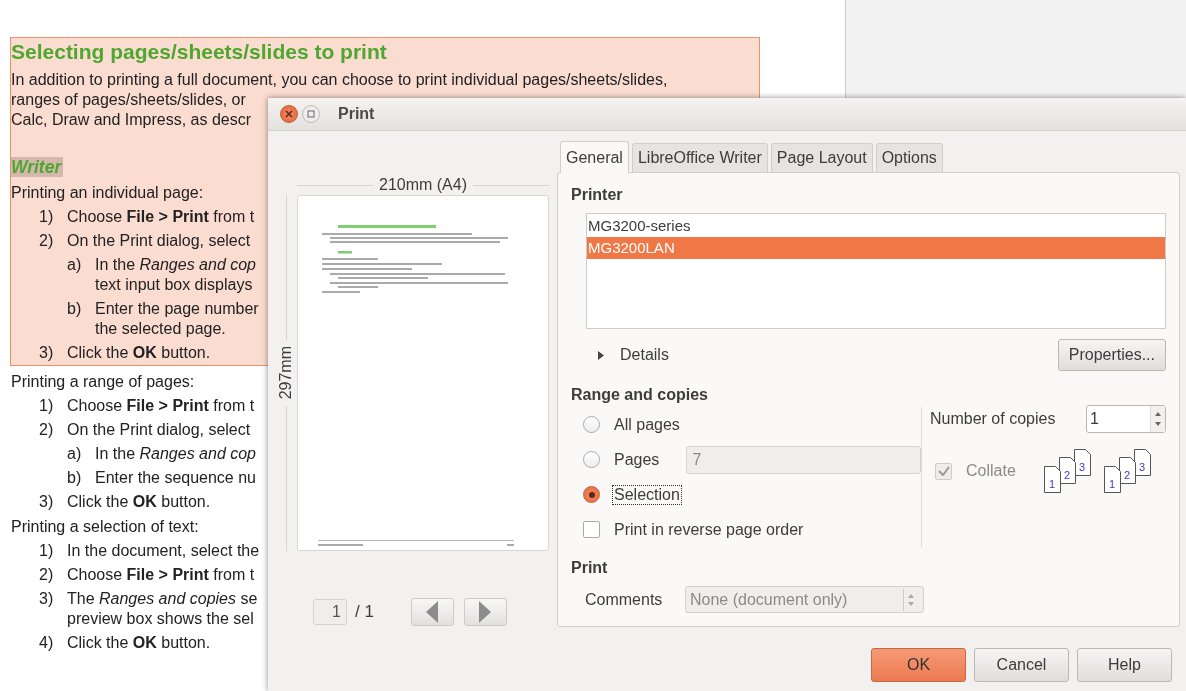  What do you see at coordinates (1021, 665) in the screenshot?
I see `dialog-button: Cancel` at bounding box center [1021, 665].